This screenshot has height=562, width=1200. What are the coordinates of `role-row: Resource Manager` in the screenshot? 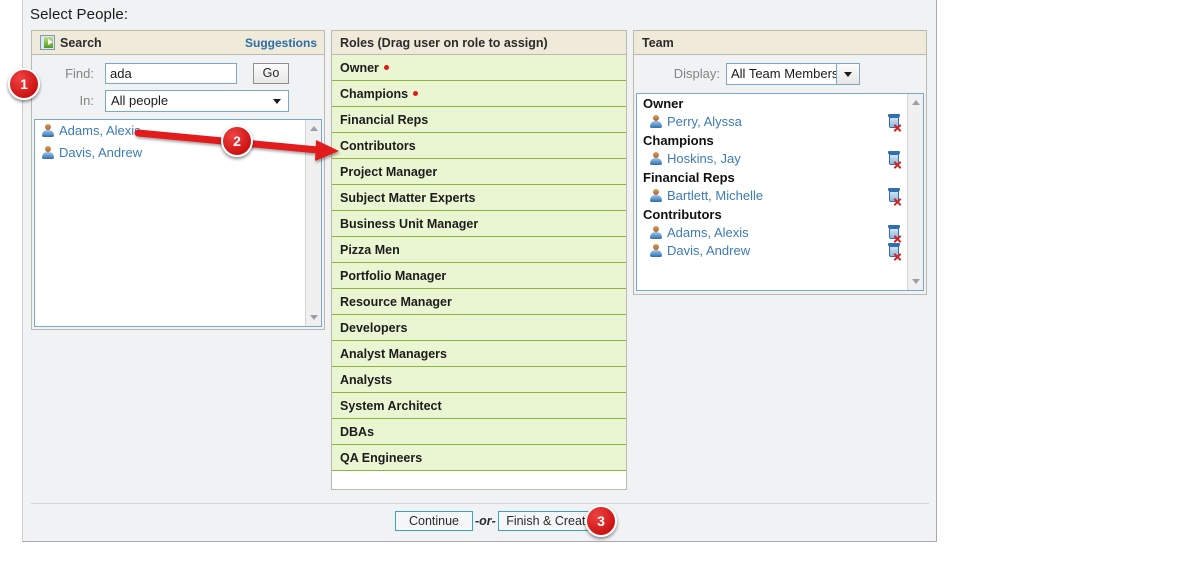 It's located at (479, 302).